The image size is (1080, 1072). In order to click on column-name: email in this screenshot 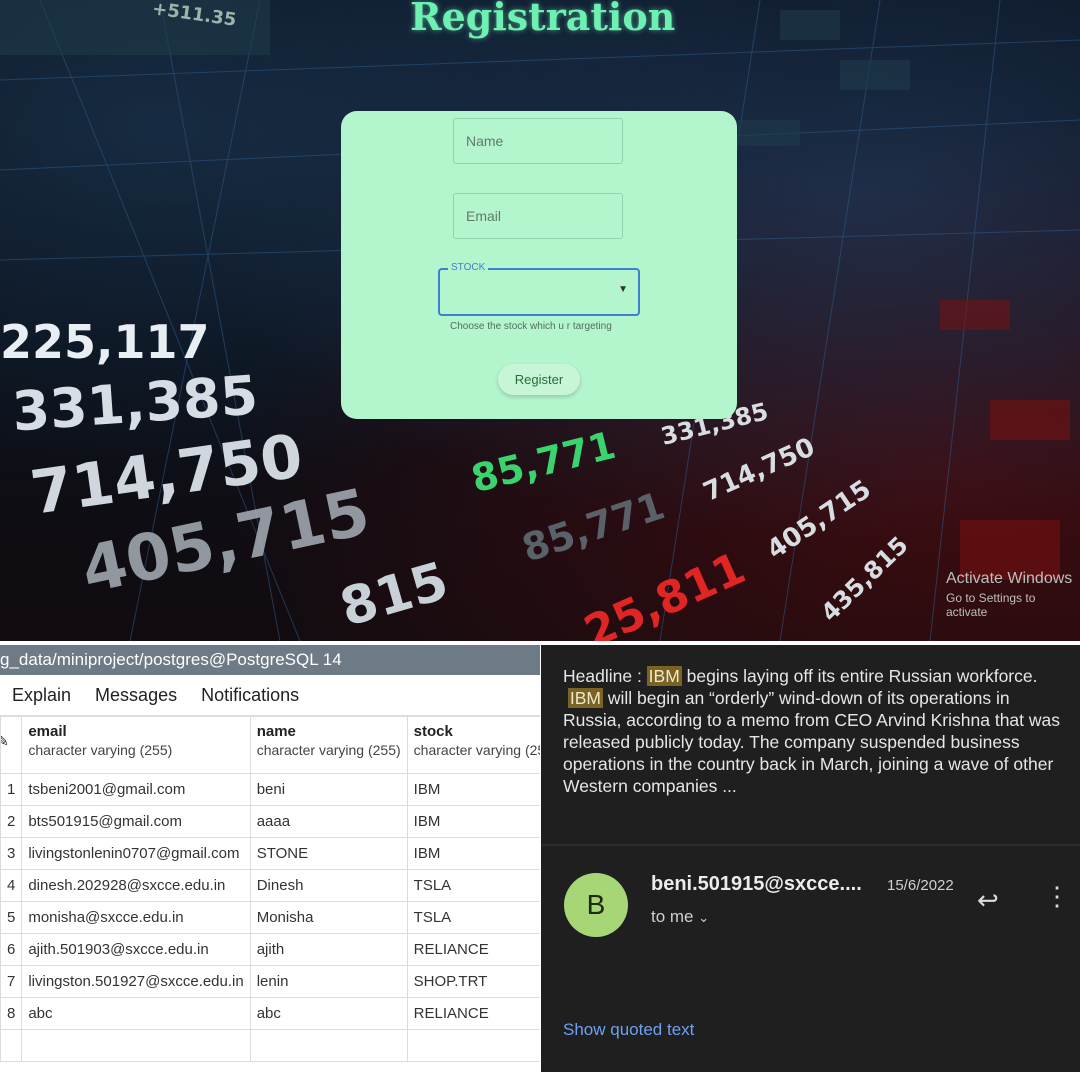, I will do `click(47, 731)`.